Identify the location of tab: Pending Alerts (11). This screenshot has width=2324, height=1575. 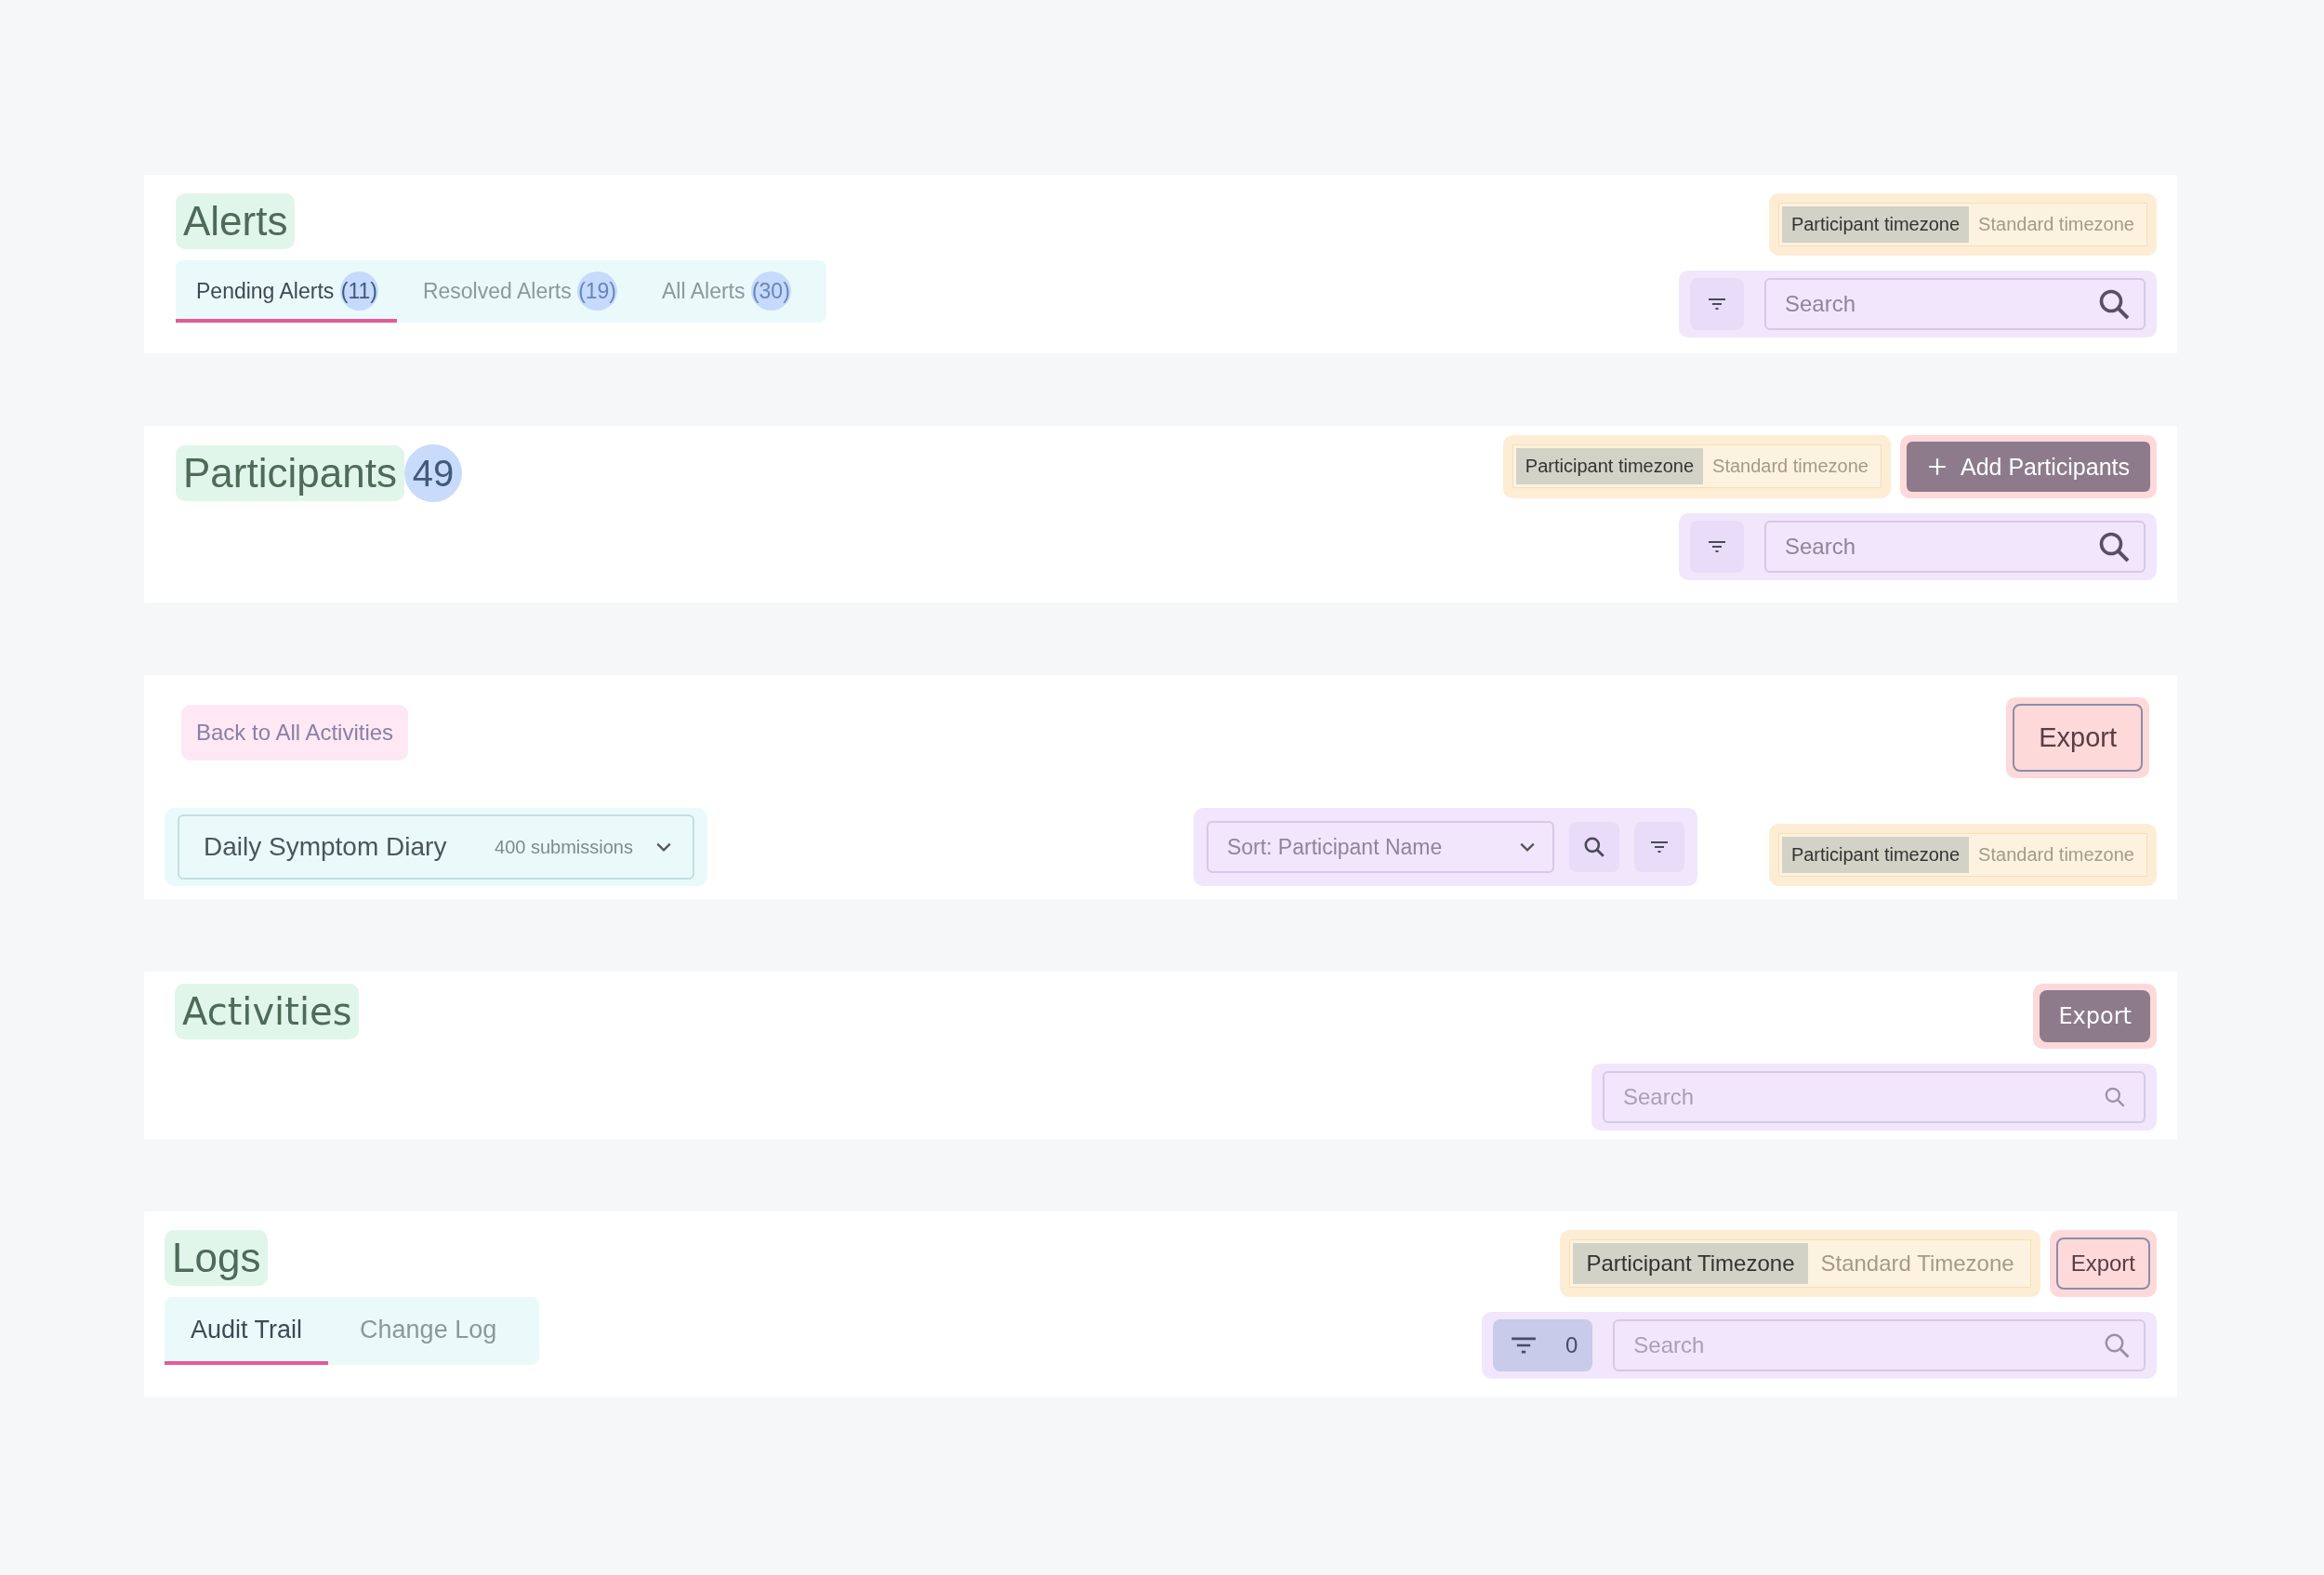
(286, 294).